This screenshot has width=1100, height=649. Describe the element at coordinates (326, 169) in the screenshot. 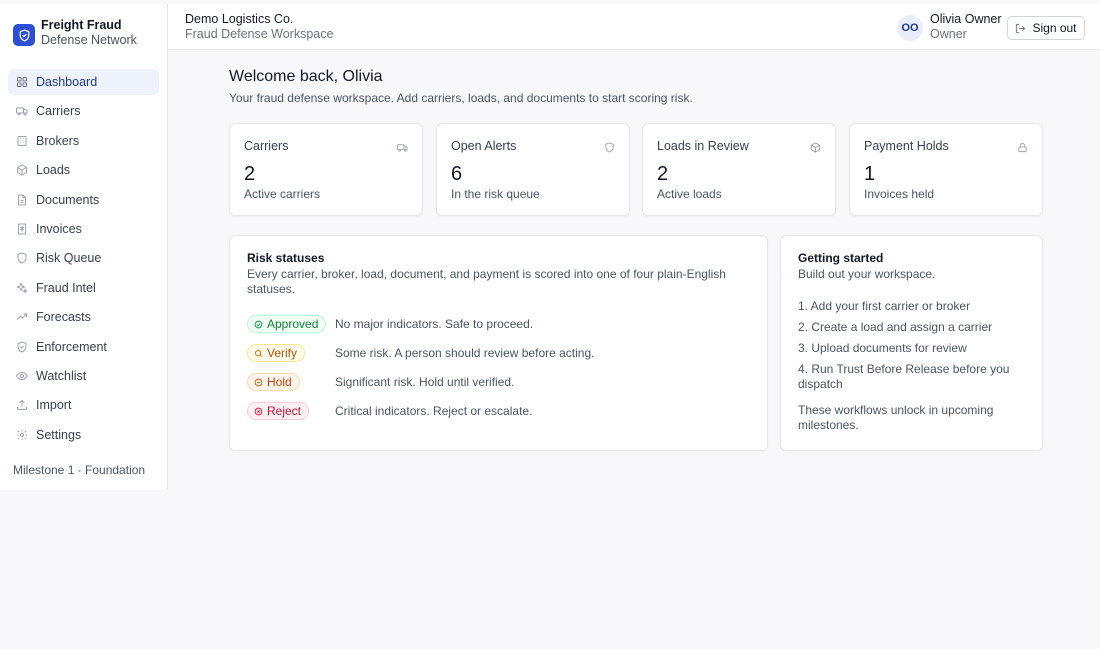

I see `stat-card-carriers: Carriers 2 Active carriers` at that location.